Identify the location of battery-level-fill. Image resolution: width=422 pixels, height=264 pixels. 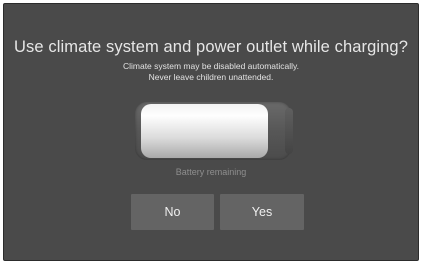
(204, 131).